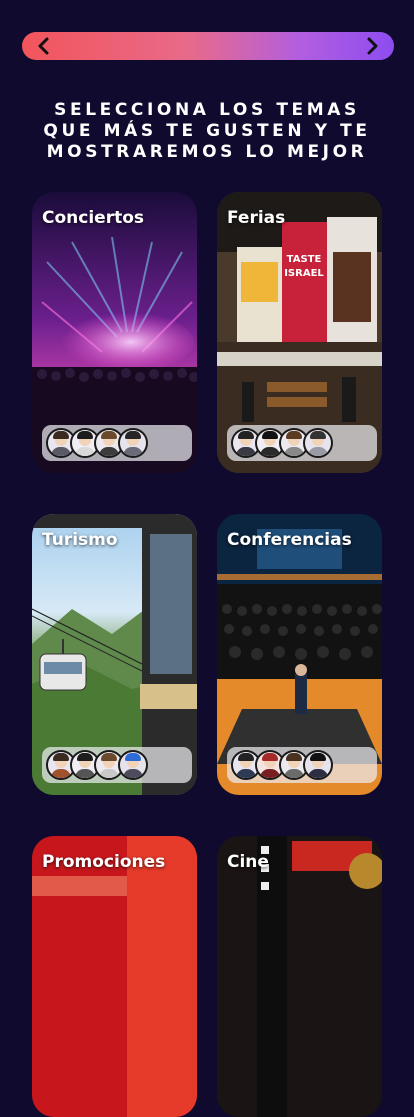  I want to click on topic-card-conciertos: Conciertos, so click(114, 332).